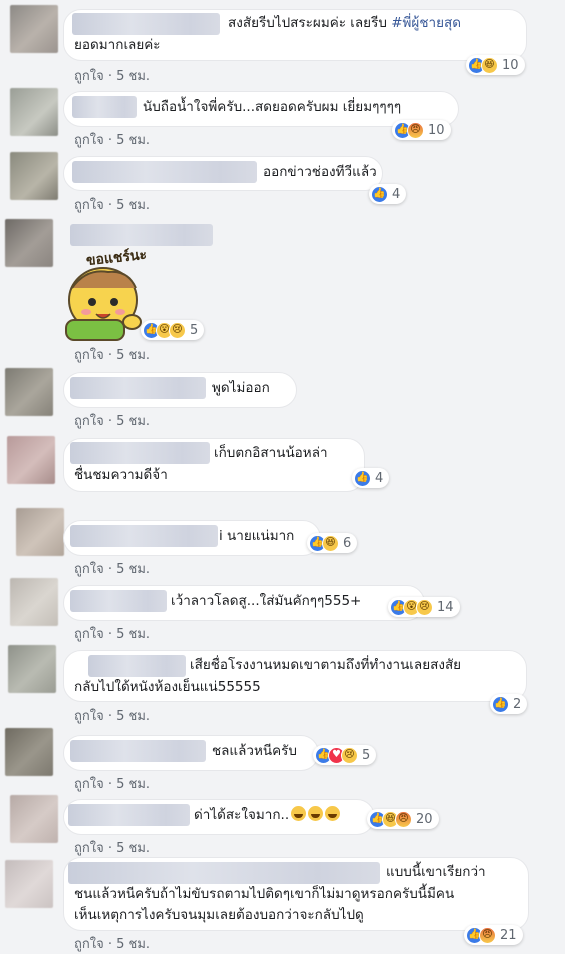 The height and width of the screenshot is (954, 565). I want to click on like-reaction-icon: 👍, so click(500, 704).